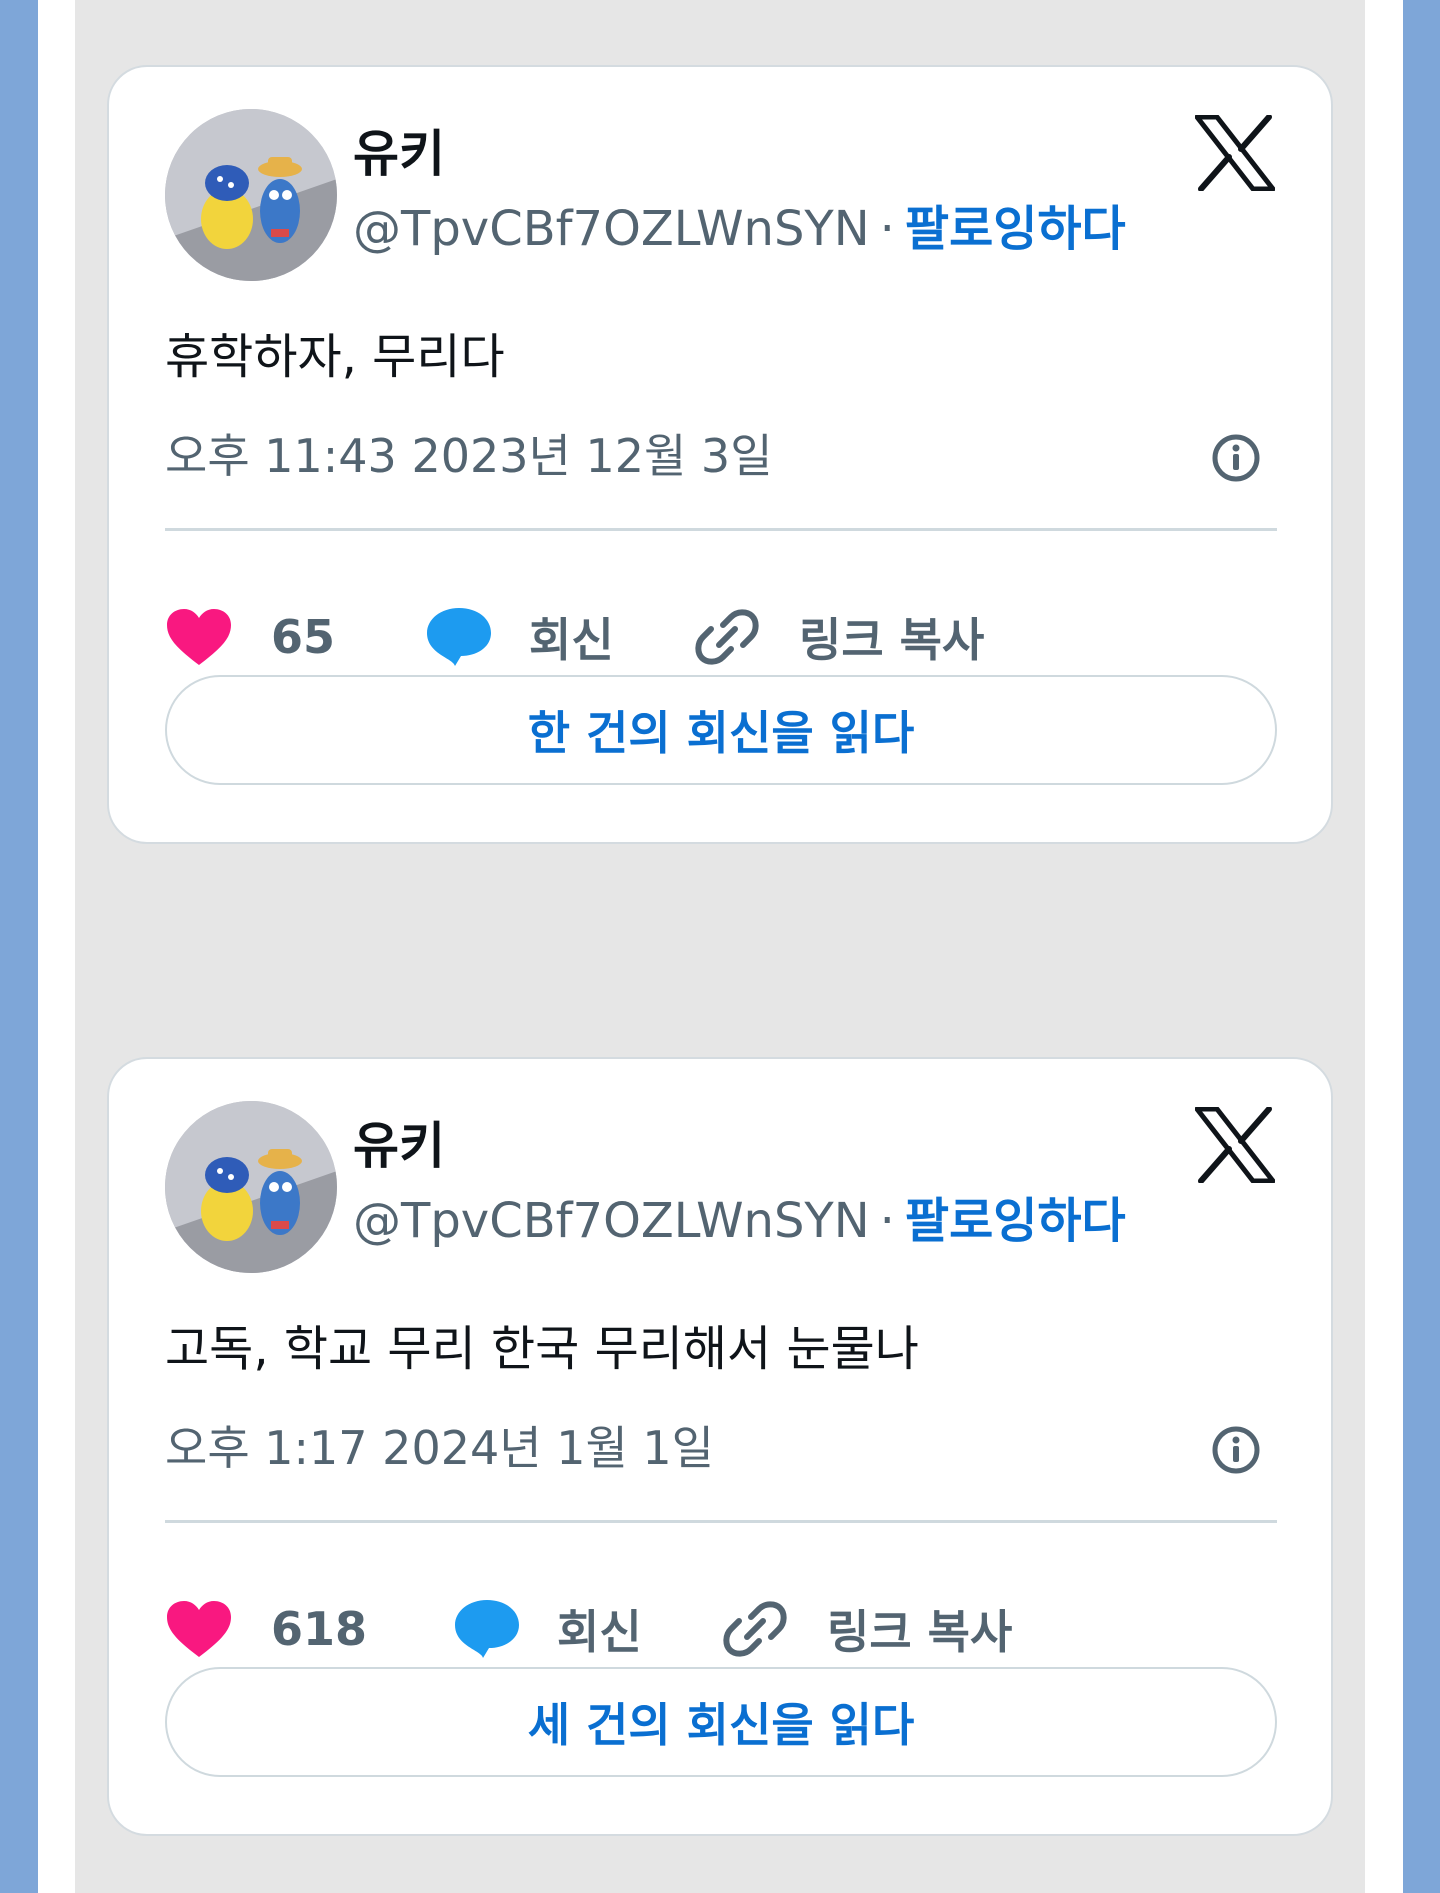 This screenshot has width=1440, height=1893. I want to click on tweet-actions: 618 회신 링크 복사, so click(721, 1629).